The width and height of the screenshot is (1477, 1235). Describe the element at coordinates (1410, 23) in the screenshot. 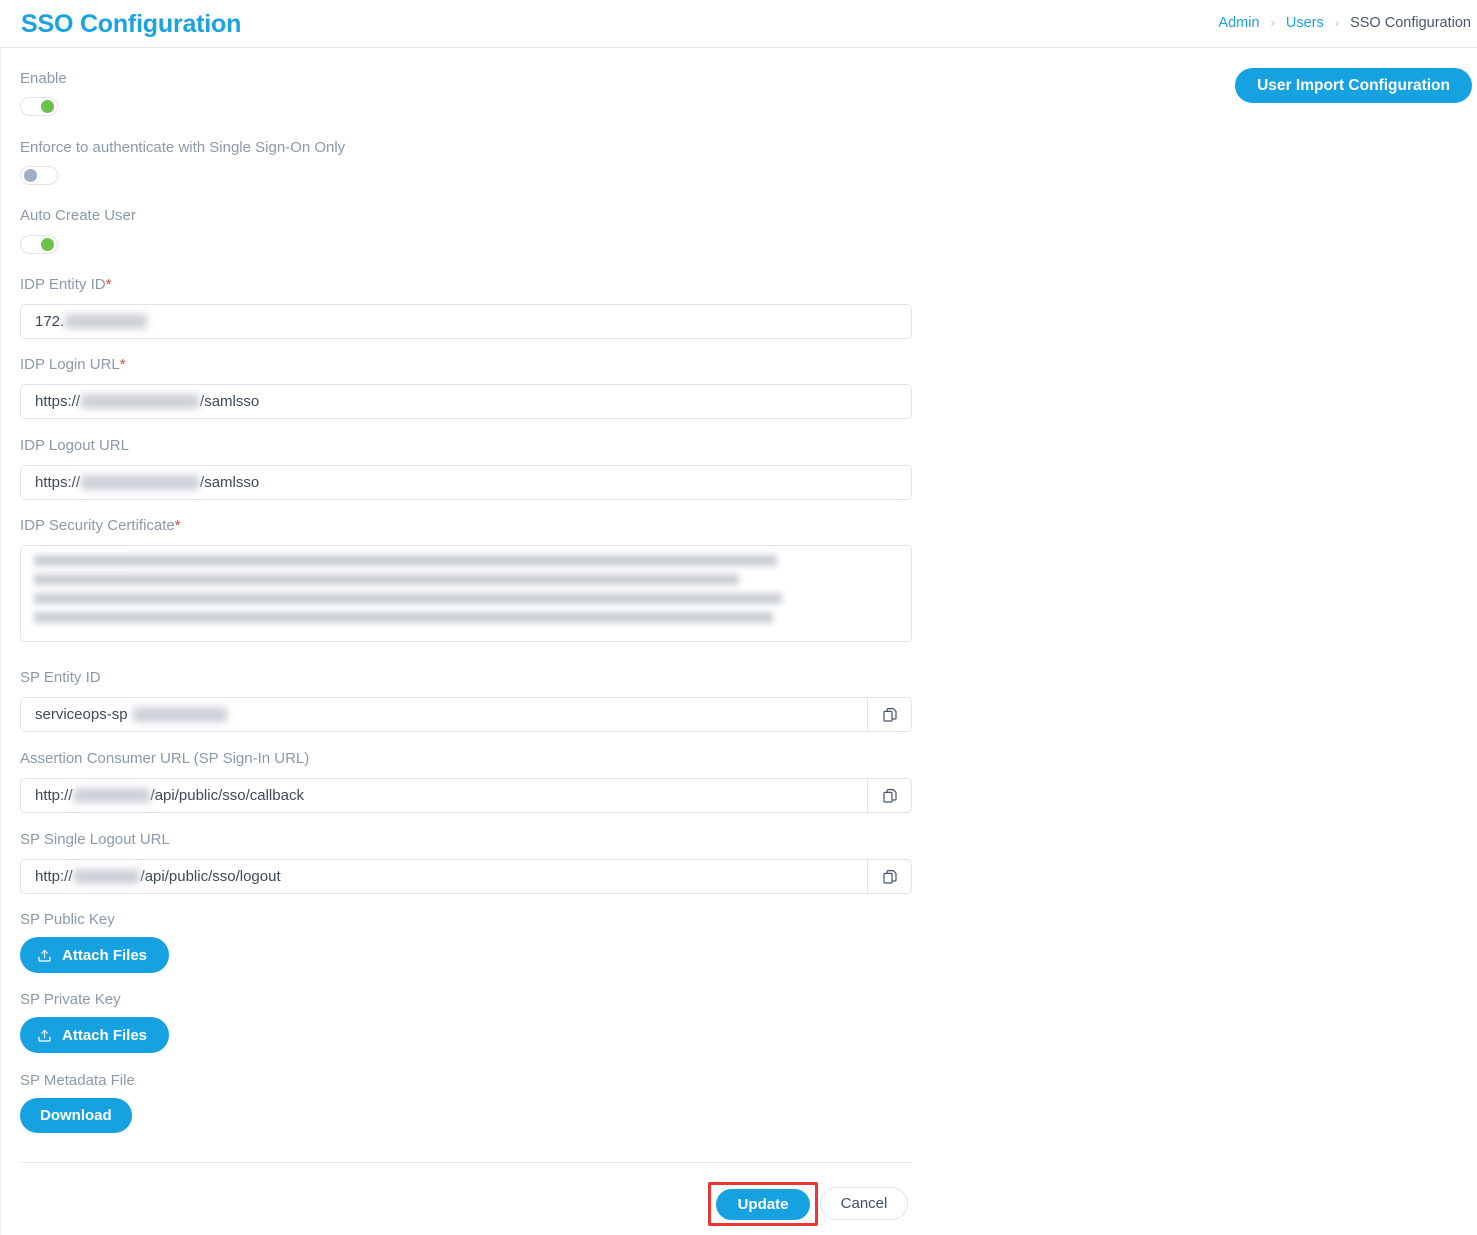

I see `breadcrumb-item-current: SSO Configuration` at that location.